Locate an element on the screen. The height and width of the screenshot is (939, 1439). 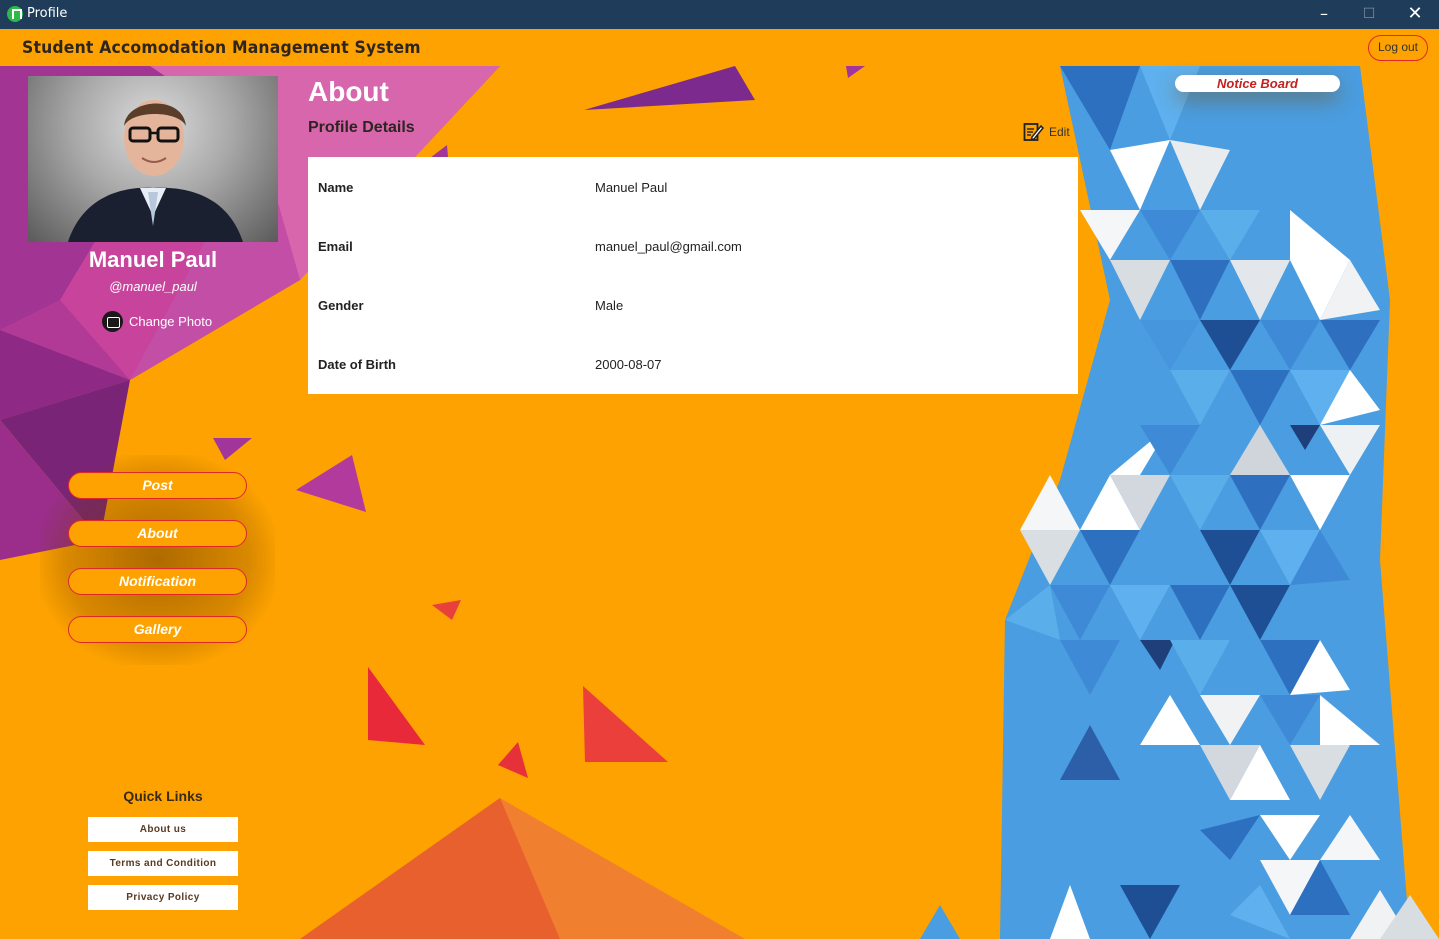
detail-value: Male is located at coordinates (609, 305).